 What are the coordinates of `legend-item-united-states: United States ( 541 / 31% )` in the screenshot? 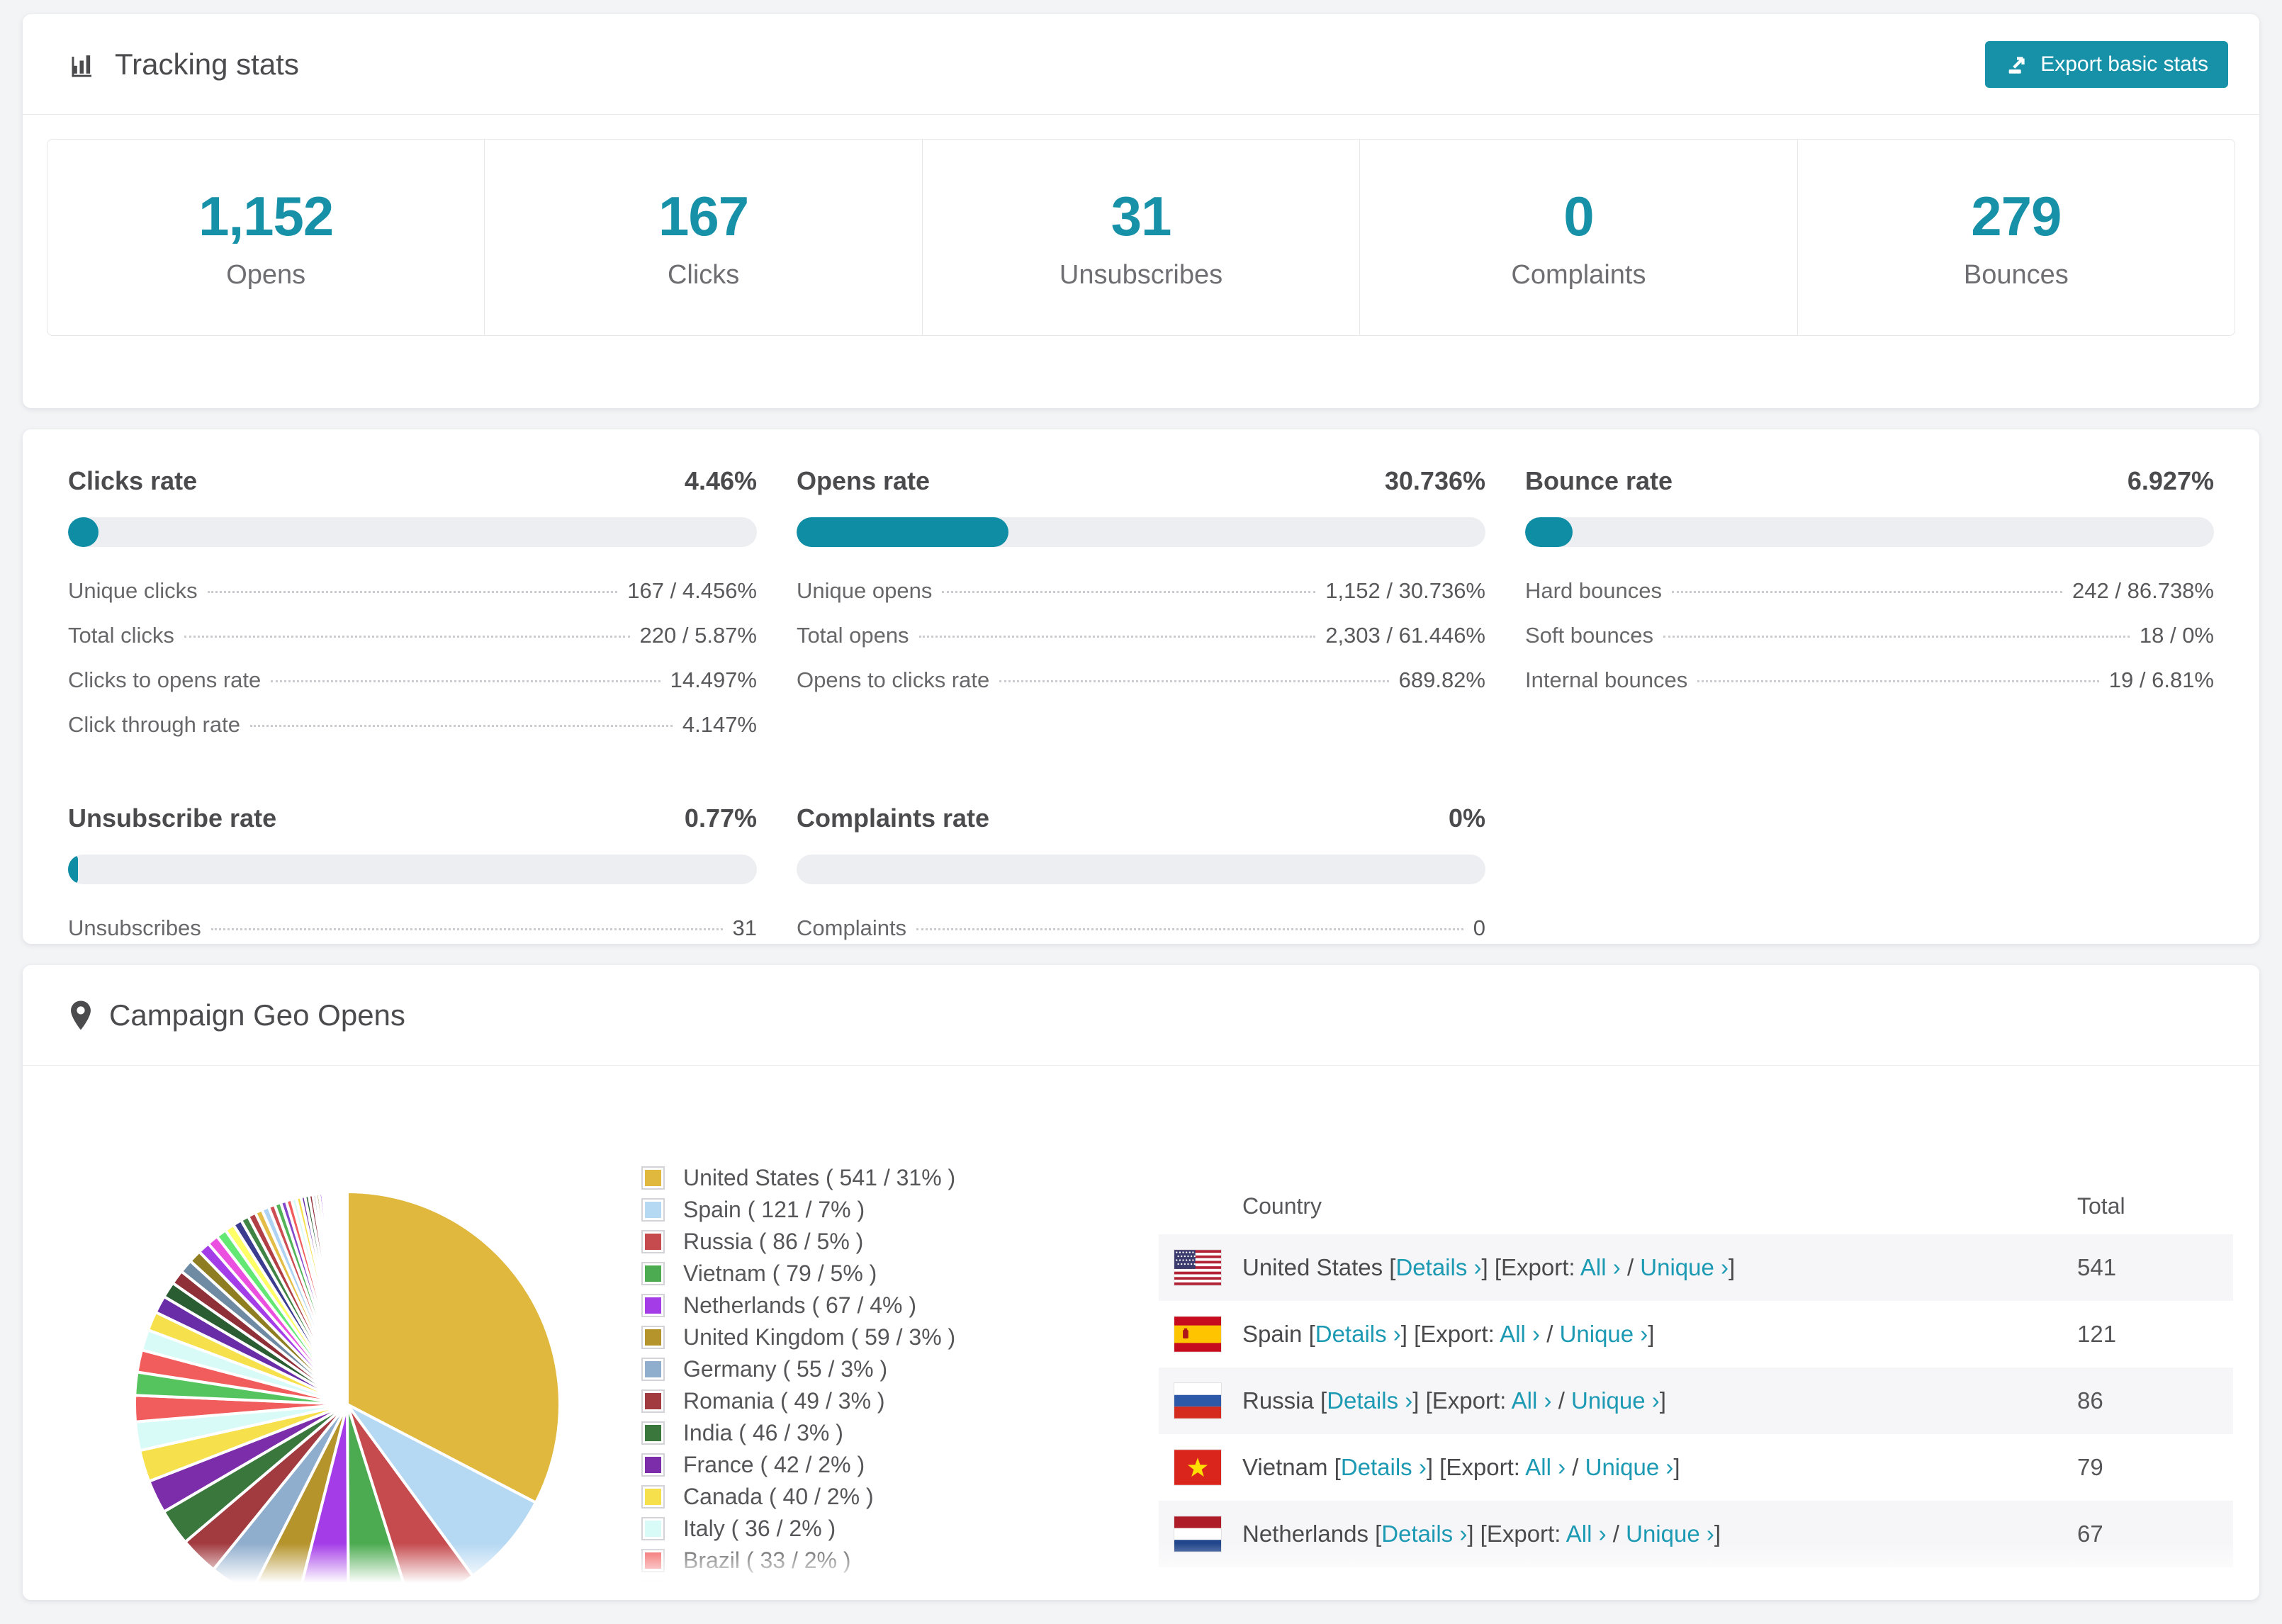 It's located at (798, 1178).